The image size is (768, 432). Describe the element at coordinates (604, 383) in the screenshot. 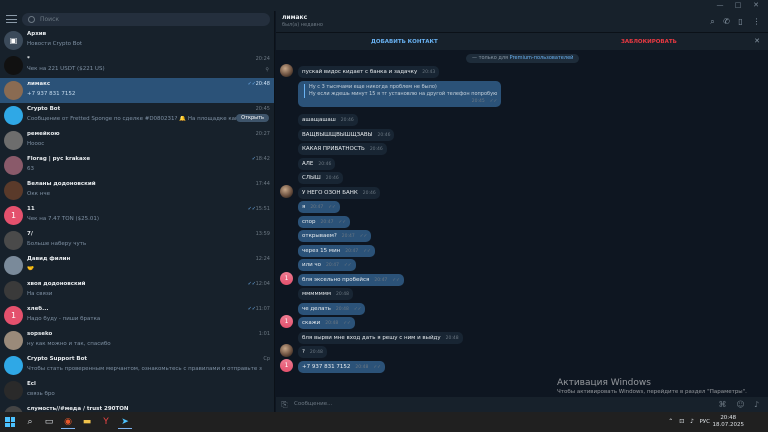

I see `activation-title: Активация Windows` at that location.